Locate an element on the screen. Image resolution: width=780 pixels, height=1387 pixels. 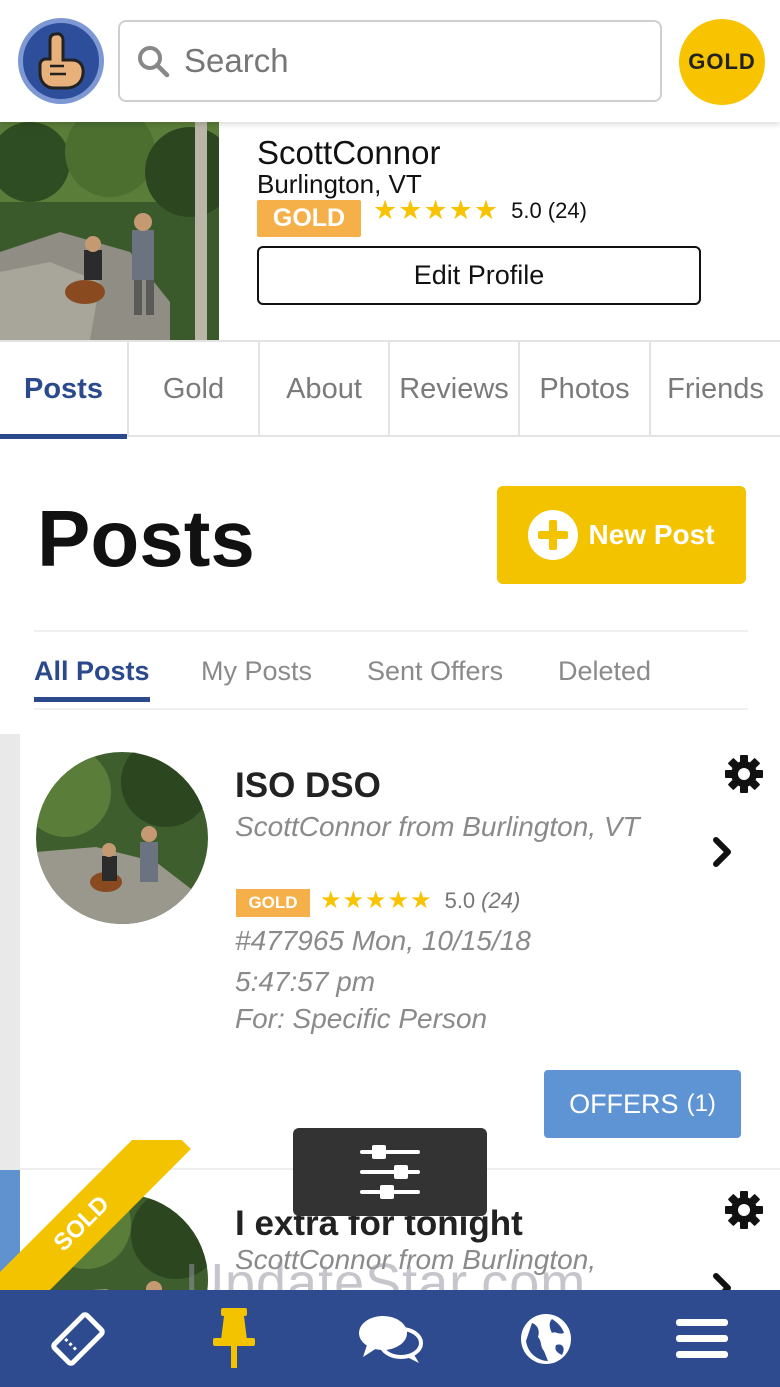
subtab-deleted: Deleted is located at coordinates (604, 671).